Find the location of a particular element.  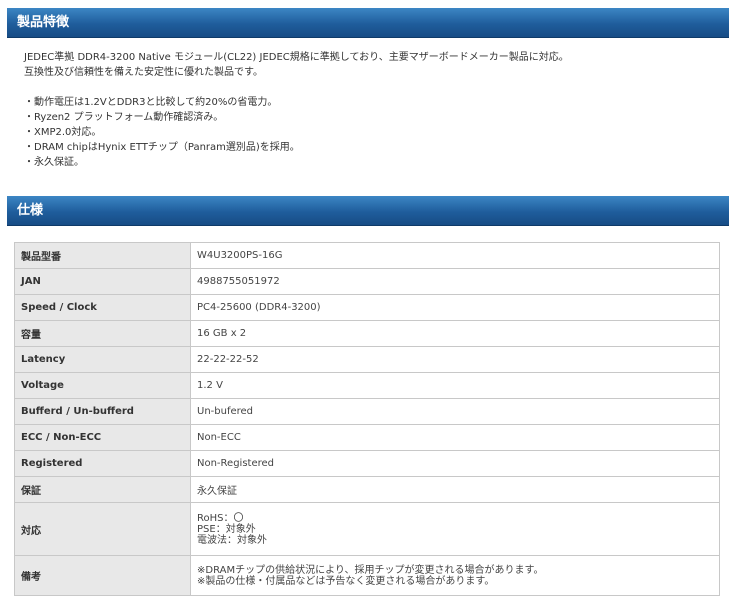

spec-value: PC4-25600 (DDR4-3200) is located at coordinates (455, 307).